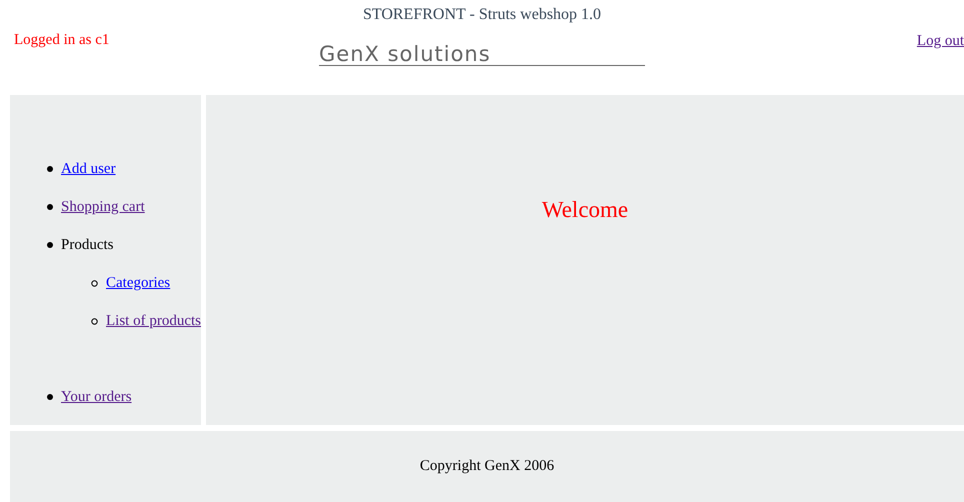 The image size is (964, 502). Describe the element at coordinates (88, 169) in the screenshot. I see `nav-link: Add user` at that location.